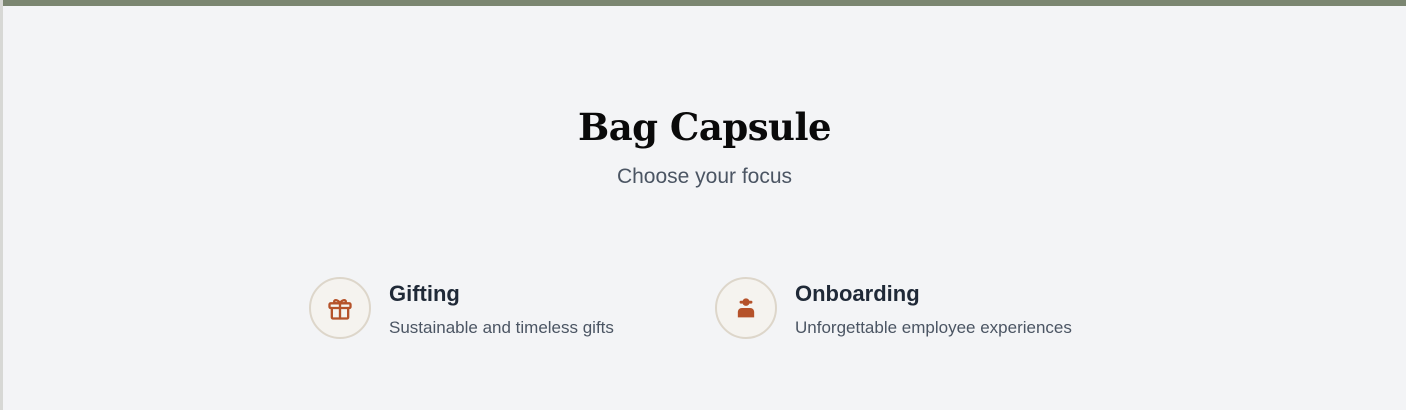  What do you see at coordinates (933, 327) in the screenshot?
I see `option-description: Unforgettable employee experiences` at bounding box center [933, 327].